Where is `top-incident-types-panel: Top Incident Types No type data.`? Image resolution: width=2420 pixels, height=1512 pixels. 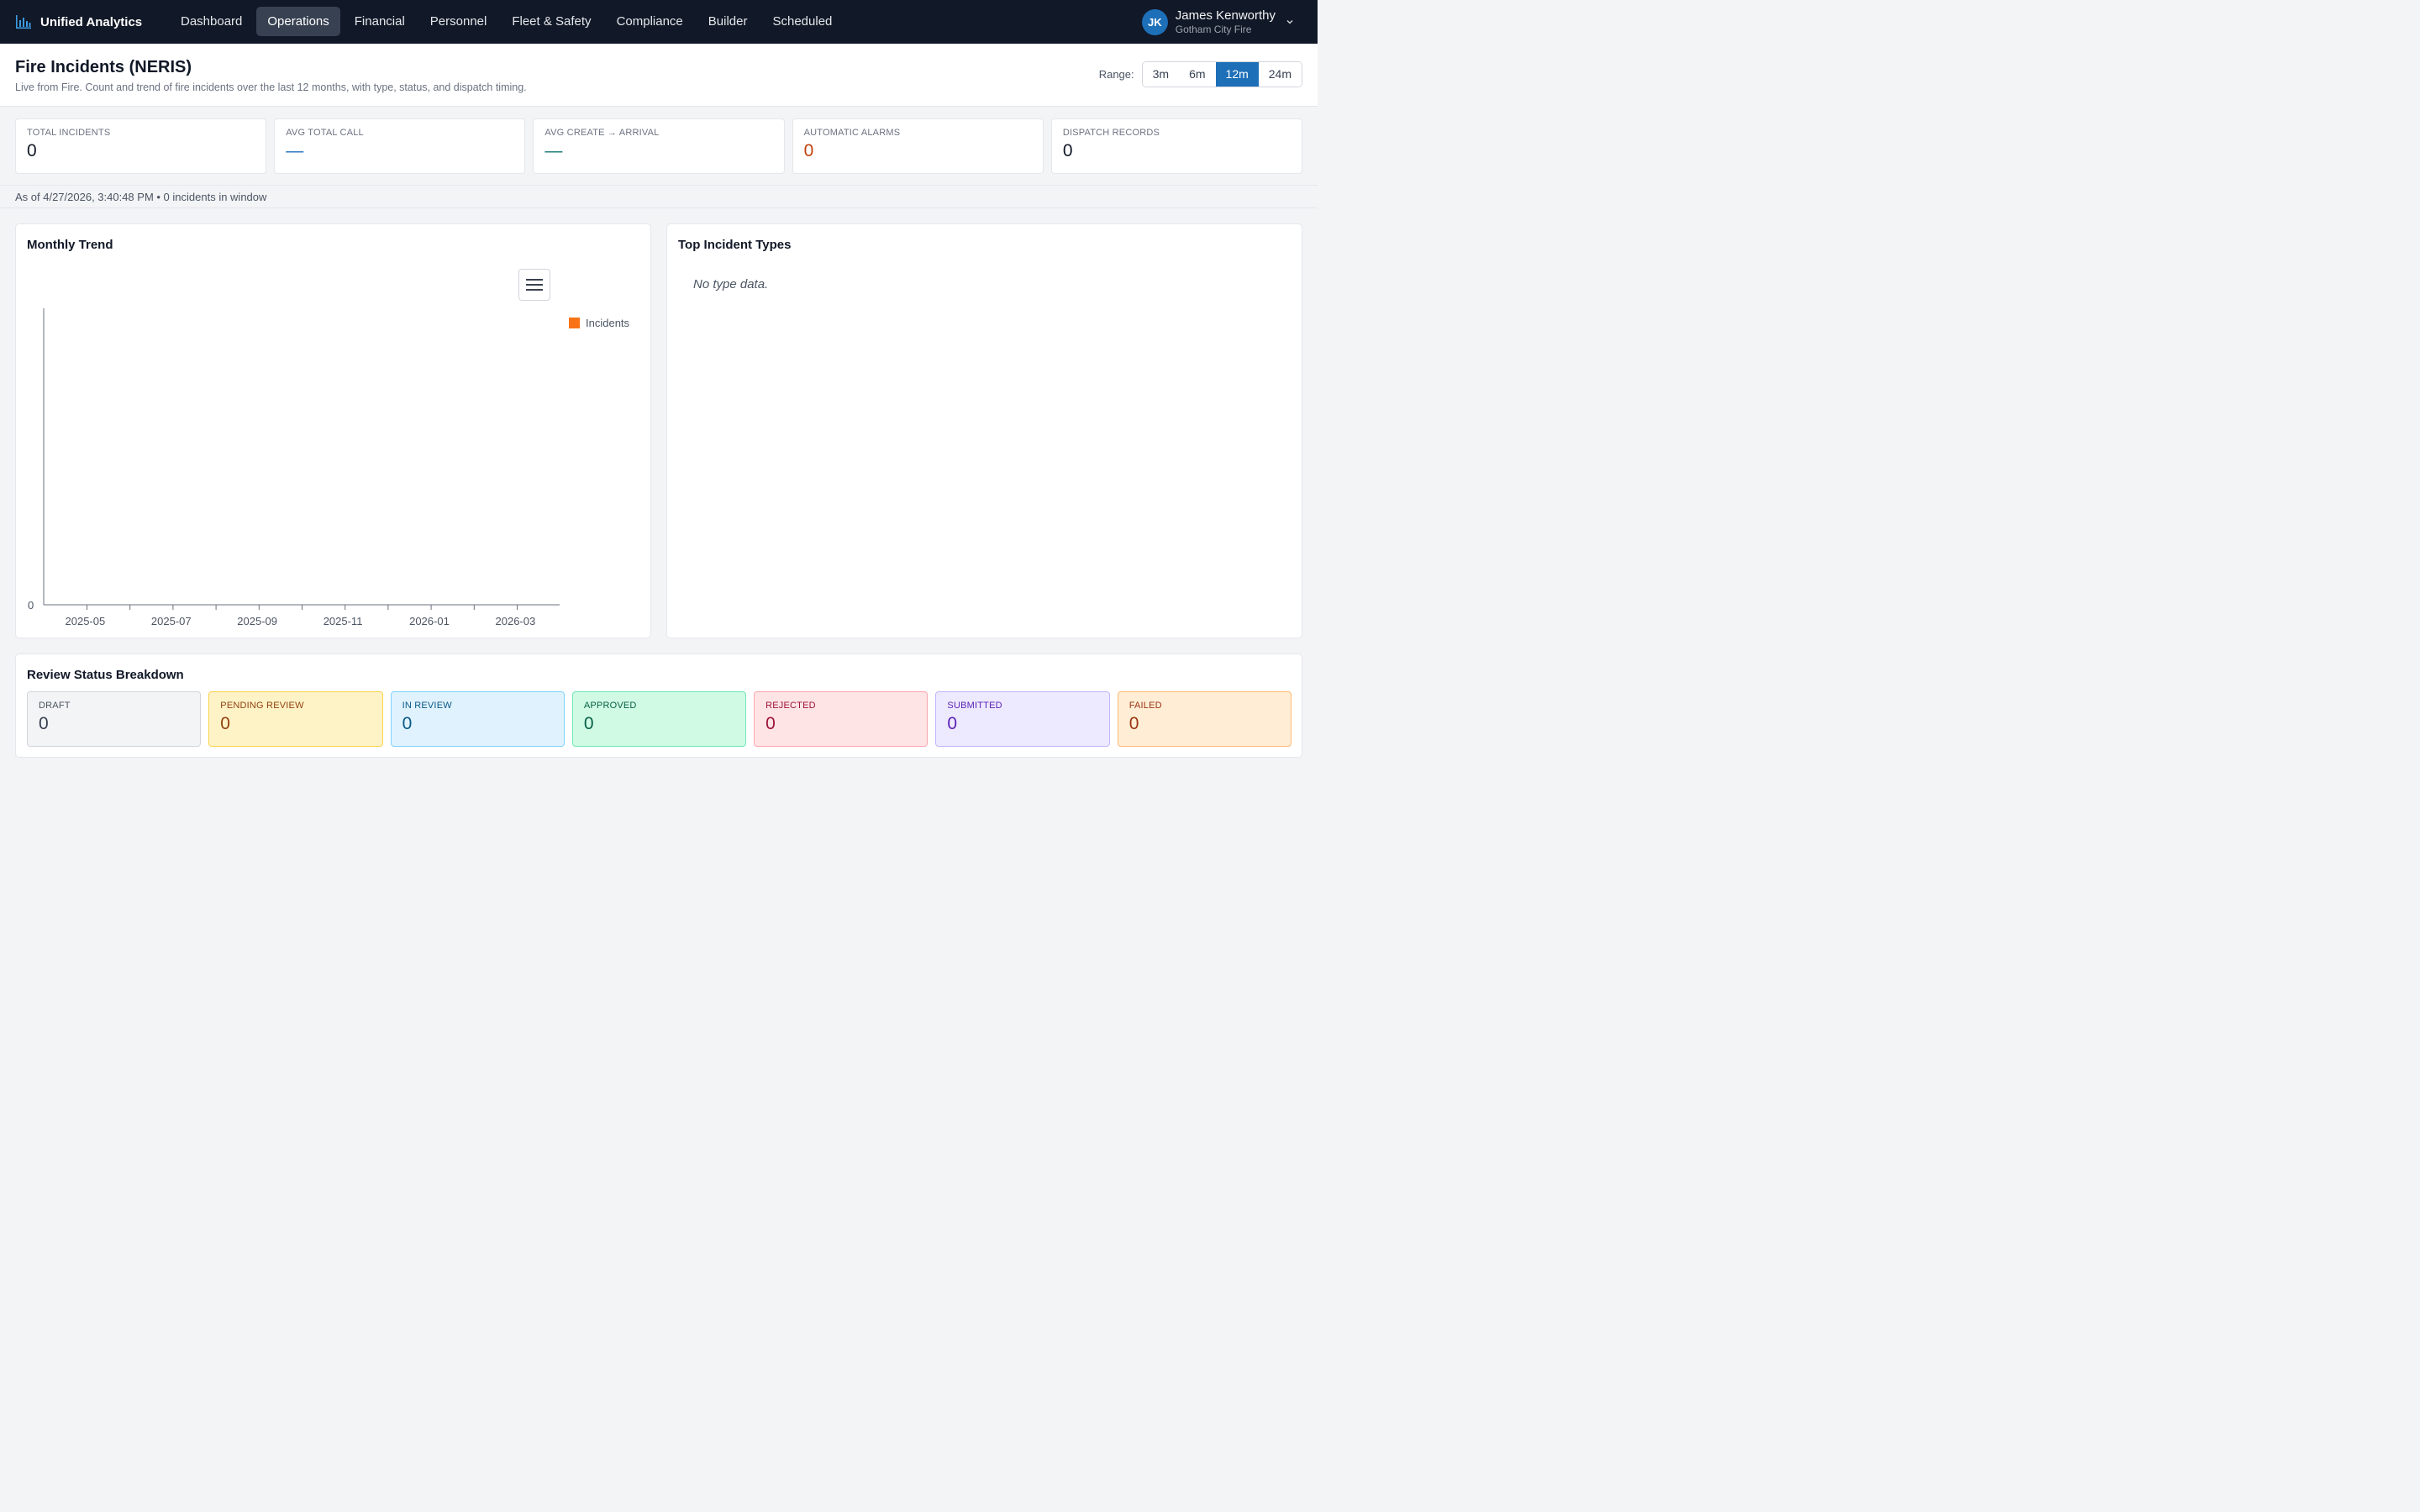 top-incident-types-panel: Top Incident Types No type data. is located at coordinates (984, 430).